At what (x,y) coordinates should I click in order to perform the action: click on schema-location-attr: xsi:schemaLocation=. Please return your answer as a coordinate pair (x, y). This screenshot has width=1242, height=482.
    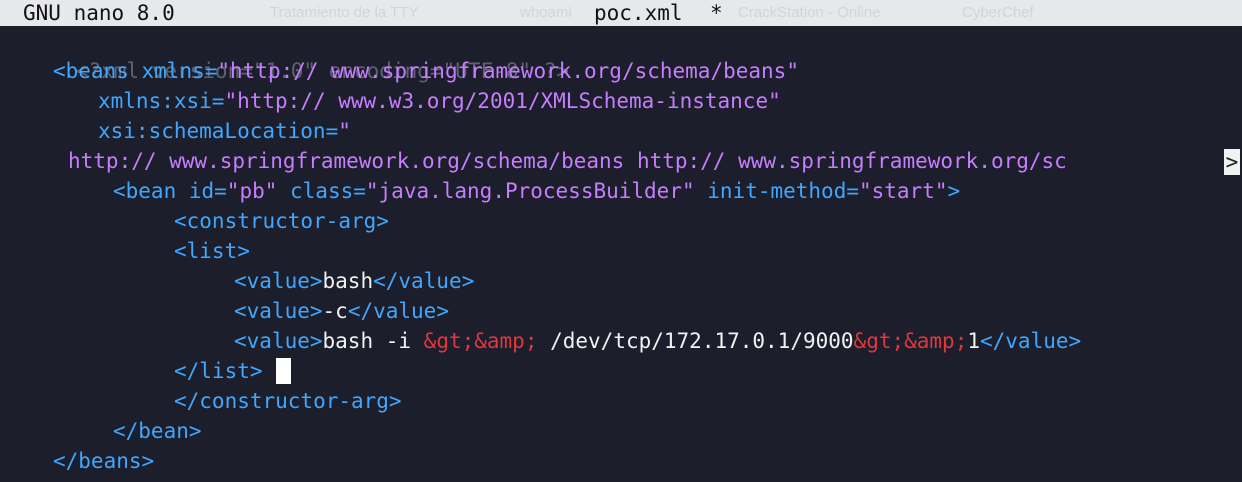
    Looking at the image, I should click on (218, 131).